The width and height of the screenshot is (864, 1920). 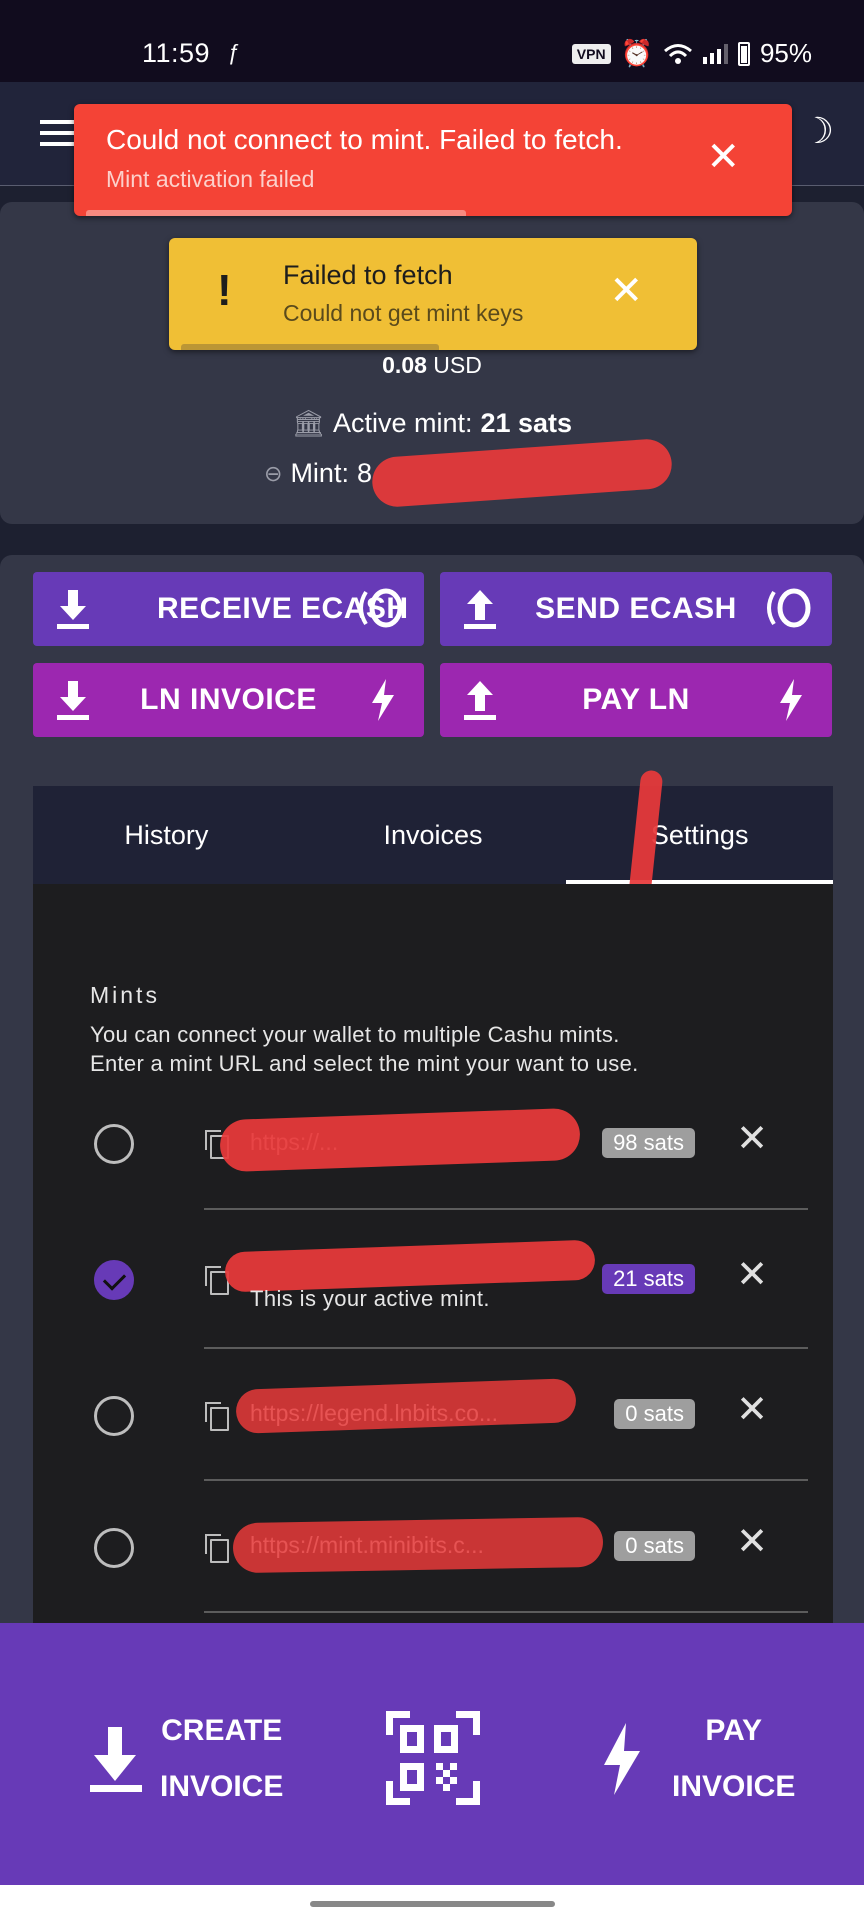 What do you see at coordinates (591, 53) in the screenshot?
I see `vpn-icon: VPN` at bounding box center [591, 53].